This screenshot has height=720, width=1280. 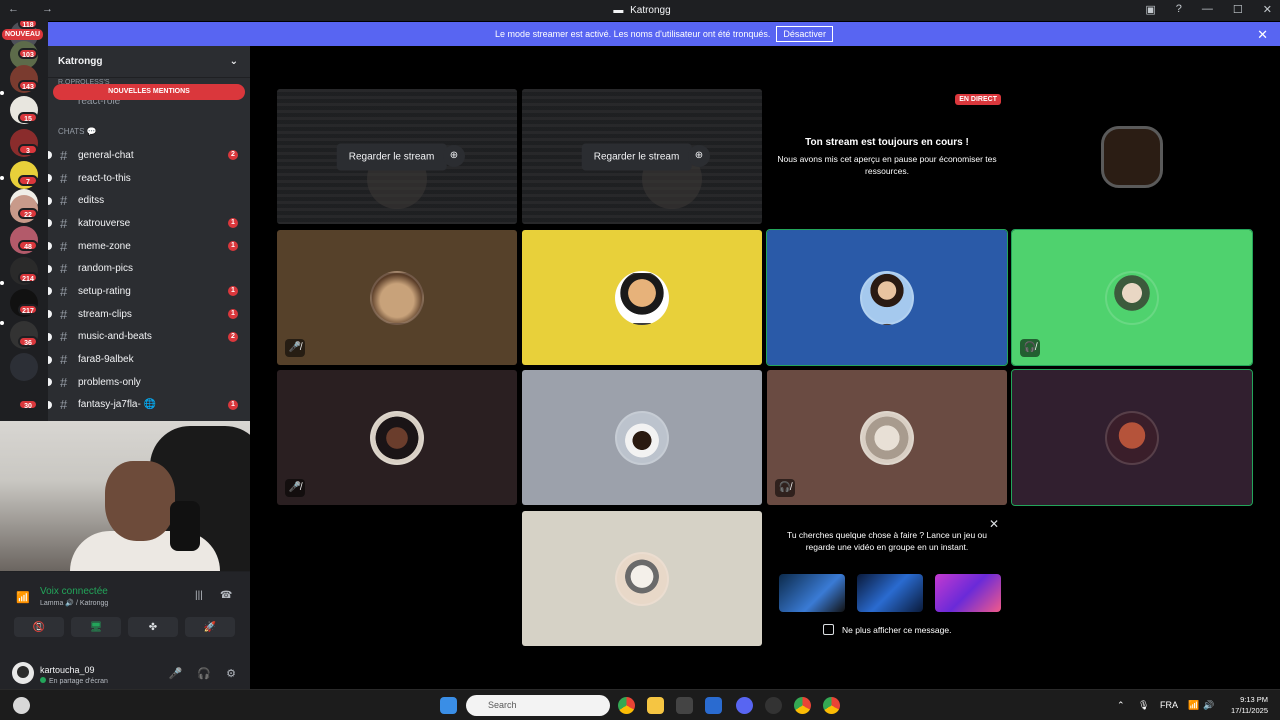 I want to click on username: kartoucha_09, so click(x=67, y=670).